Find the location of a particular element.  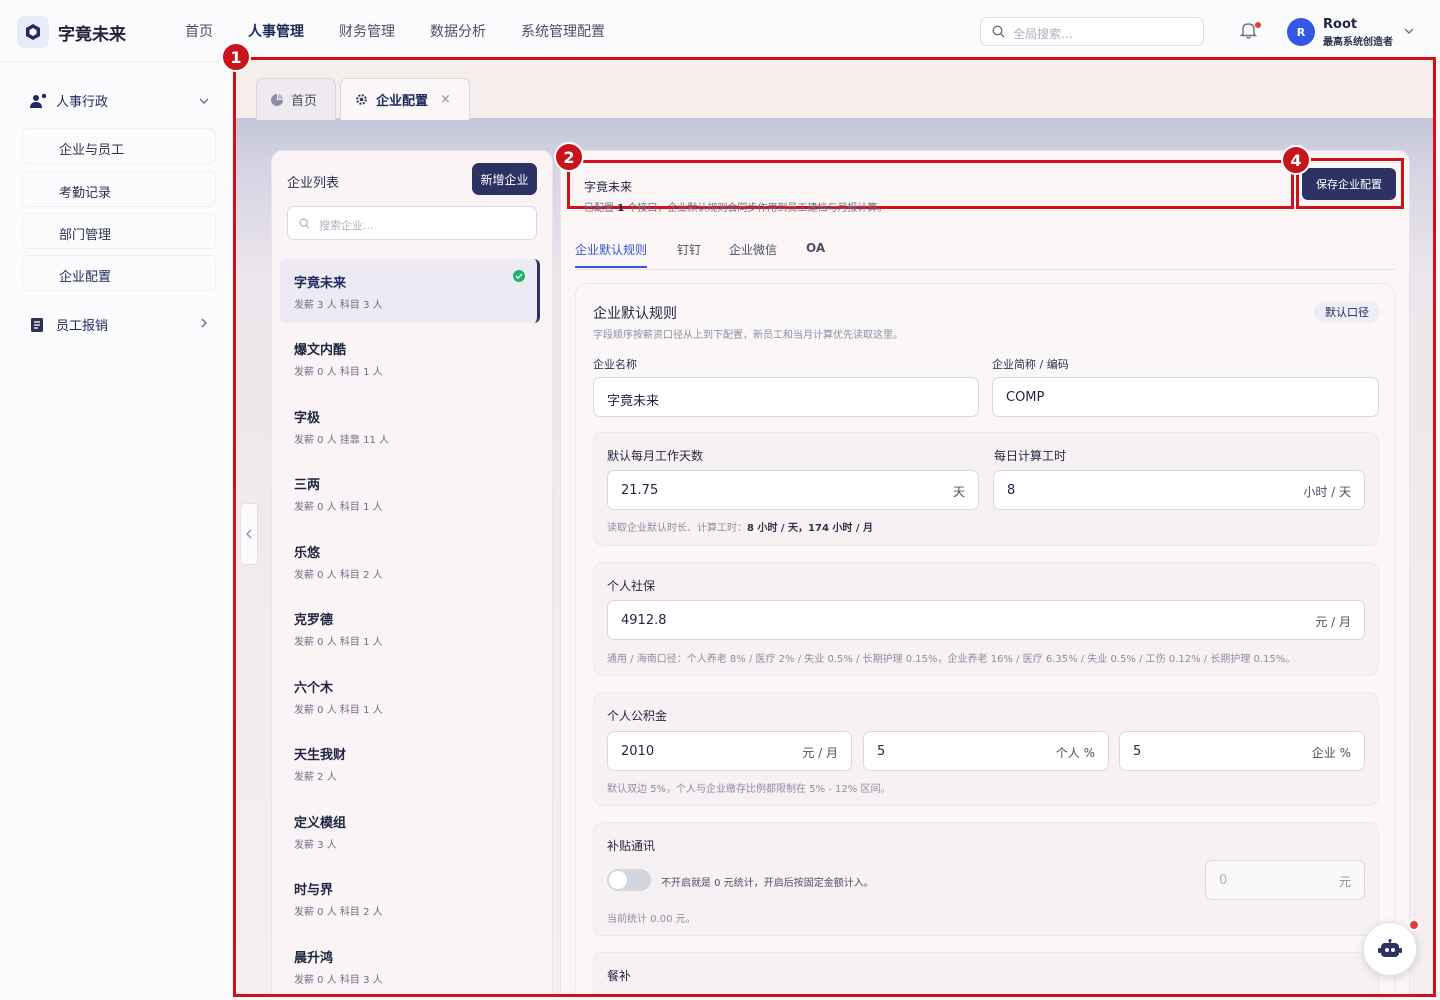

comm-allowance-toggle-text: 不开启就是 0 元统计，开启后按固定金额计入。 is located at coordinates (767, 883).